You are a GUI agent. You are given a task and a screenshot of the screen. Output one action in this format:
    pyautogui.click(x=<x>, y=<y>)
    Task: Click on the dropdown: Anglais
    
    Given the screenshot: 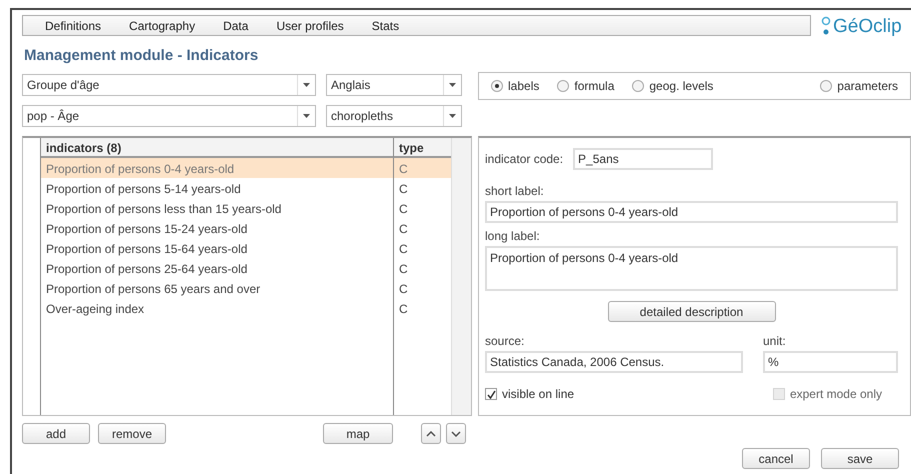 What is the action you would take?
    pyautogui.click(x=394, y=85)
    